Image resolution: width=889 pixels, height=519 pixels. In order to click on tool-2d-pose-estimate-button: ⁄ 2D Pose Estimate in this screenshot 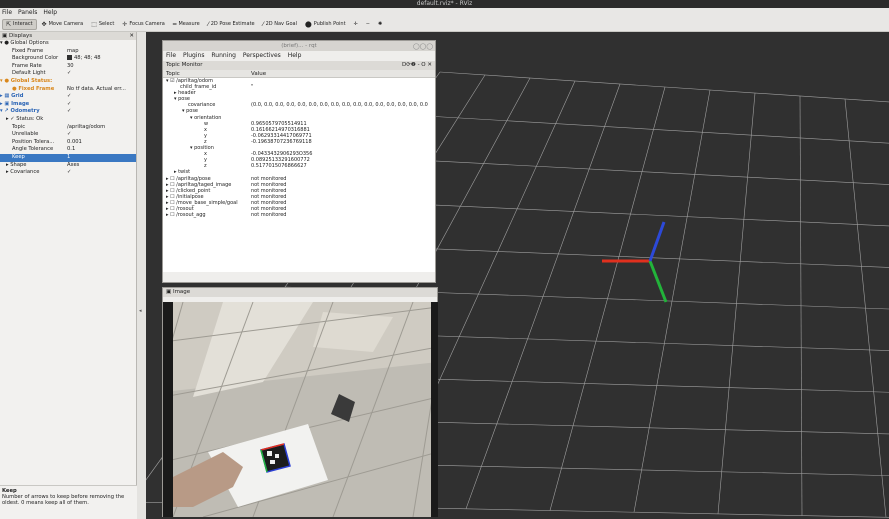, I will do `click(231, 24)`.